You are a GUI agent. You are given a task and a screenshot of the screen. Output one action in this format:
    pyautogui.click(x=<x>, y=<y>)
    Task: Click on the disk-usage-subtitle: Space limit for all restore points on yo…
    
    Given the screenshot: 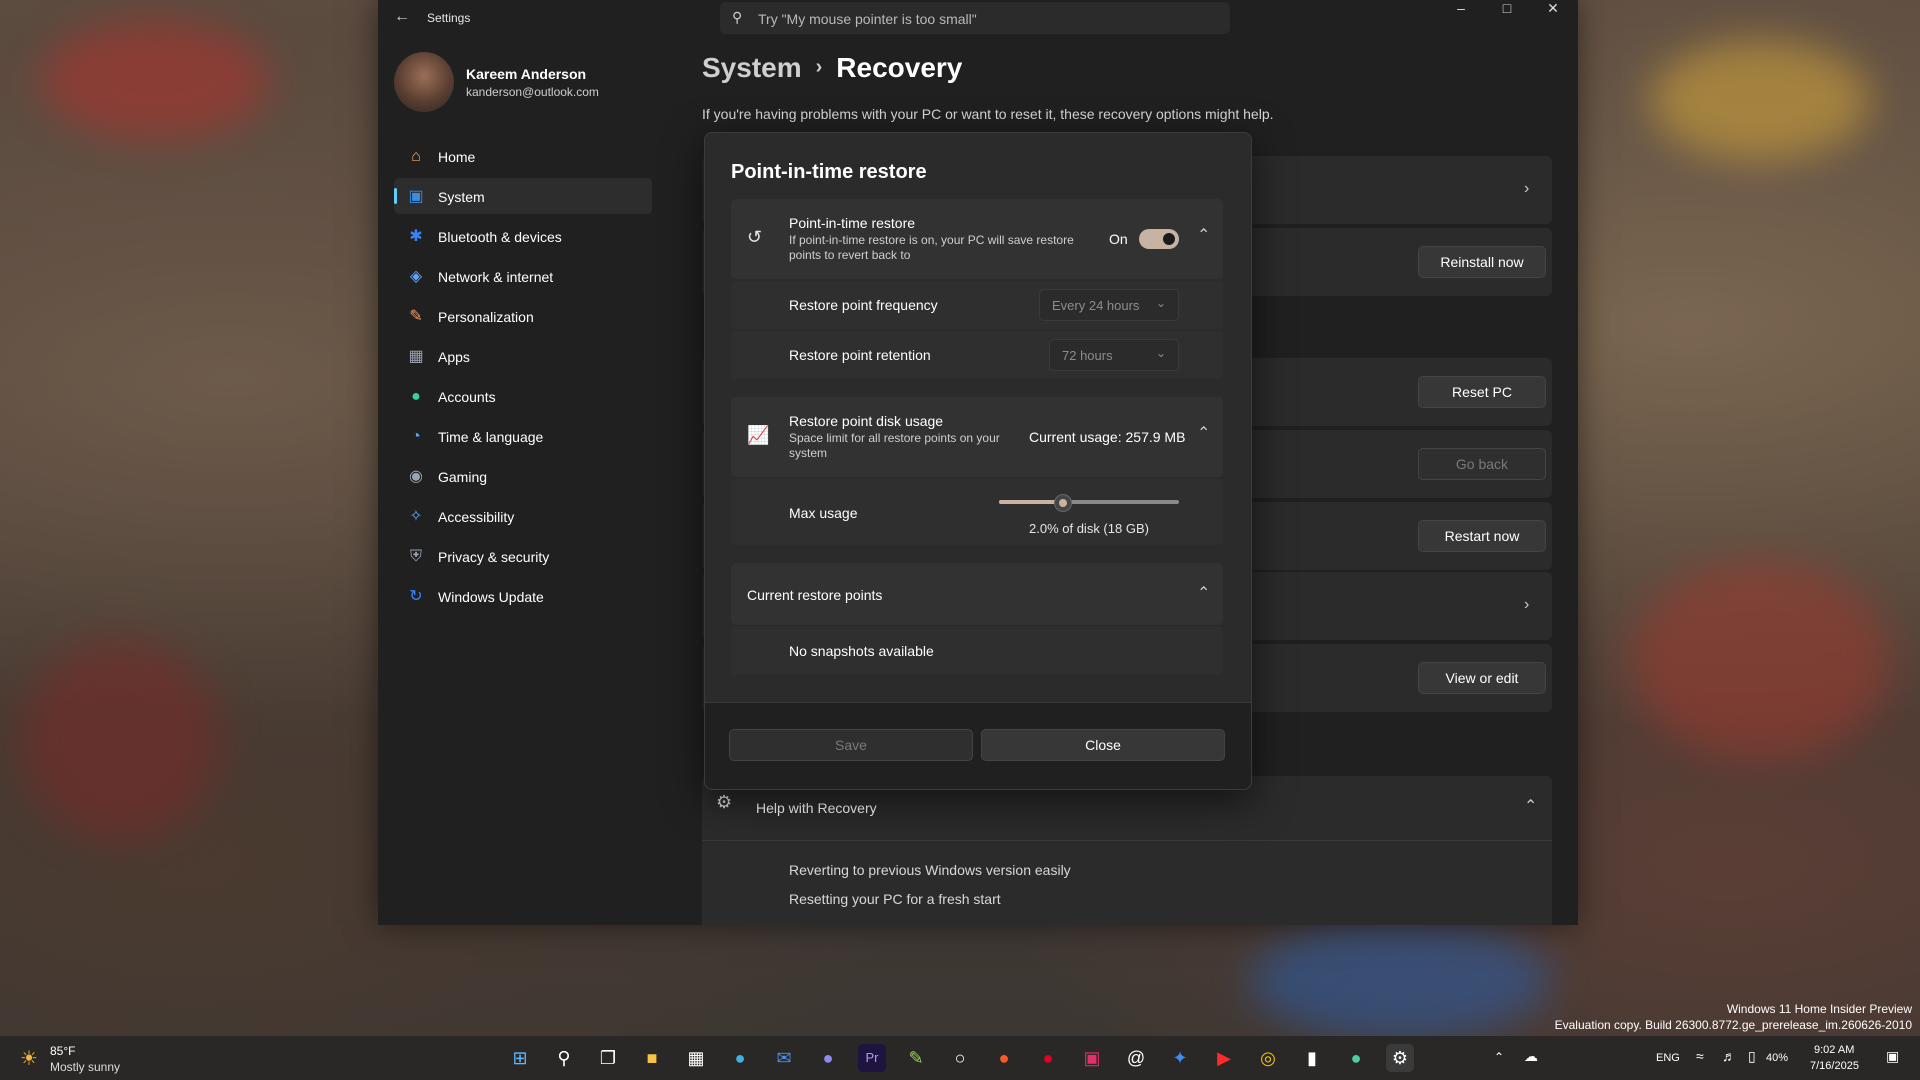 What is the action you would take?
    pyautogui.click(x=894, y=445)
    